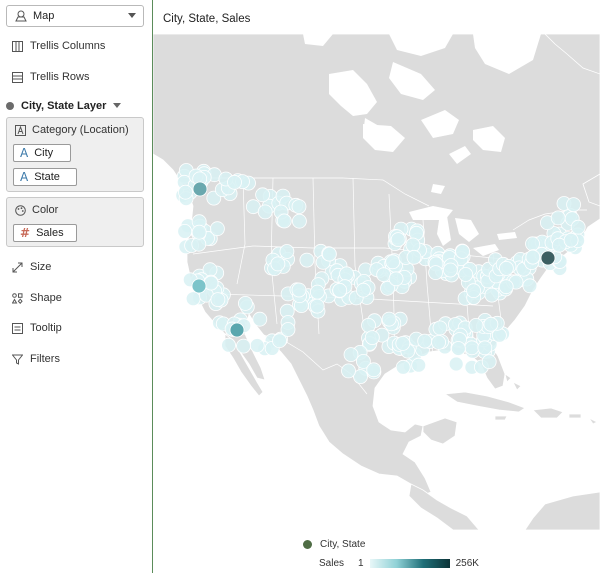  I want to click on trellis-rows-drop-target: Trellis Rows, so click(51, 77).